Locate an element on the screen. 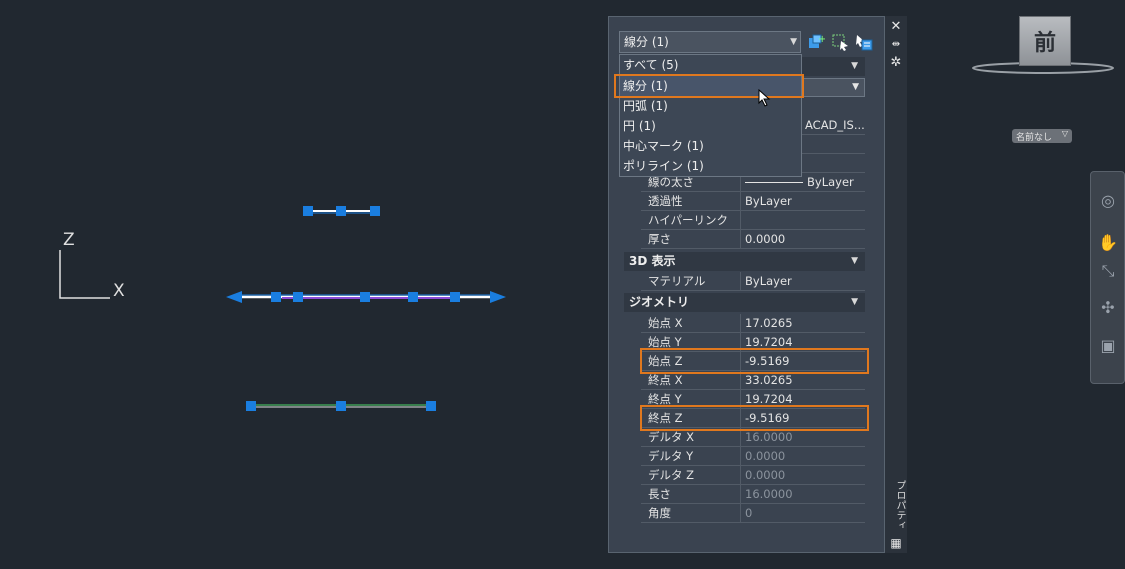  prop-value: -9.5169 is located at coordinates (767, 418).